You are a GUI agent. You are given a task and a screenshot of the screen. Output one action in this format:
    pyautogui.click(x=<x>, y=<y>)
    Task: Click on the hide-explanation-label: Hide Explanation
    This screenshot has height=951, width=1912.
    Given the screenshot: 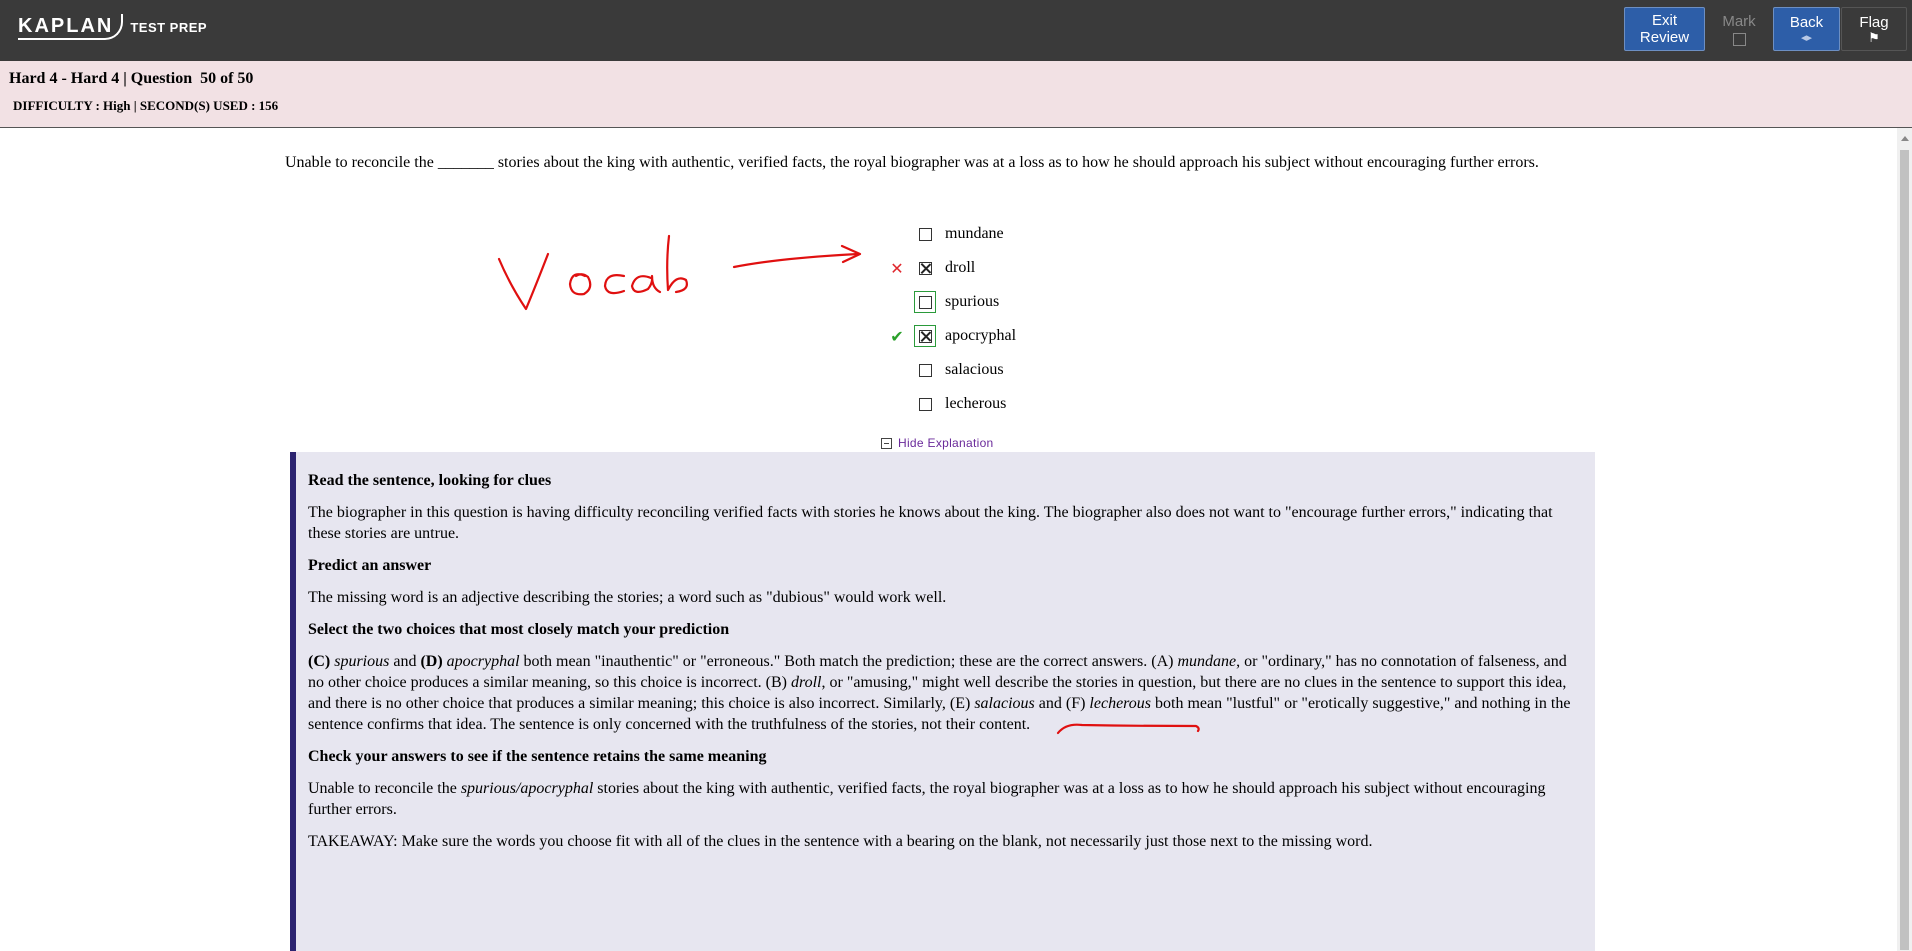 What is the action you would take?
    pyautogui.click(x=946, y=443)
    